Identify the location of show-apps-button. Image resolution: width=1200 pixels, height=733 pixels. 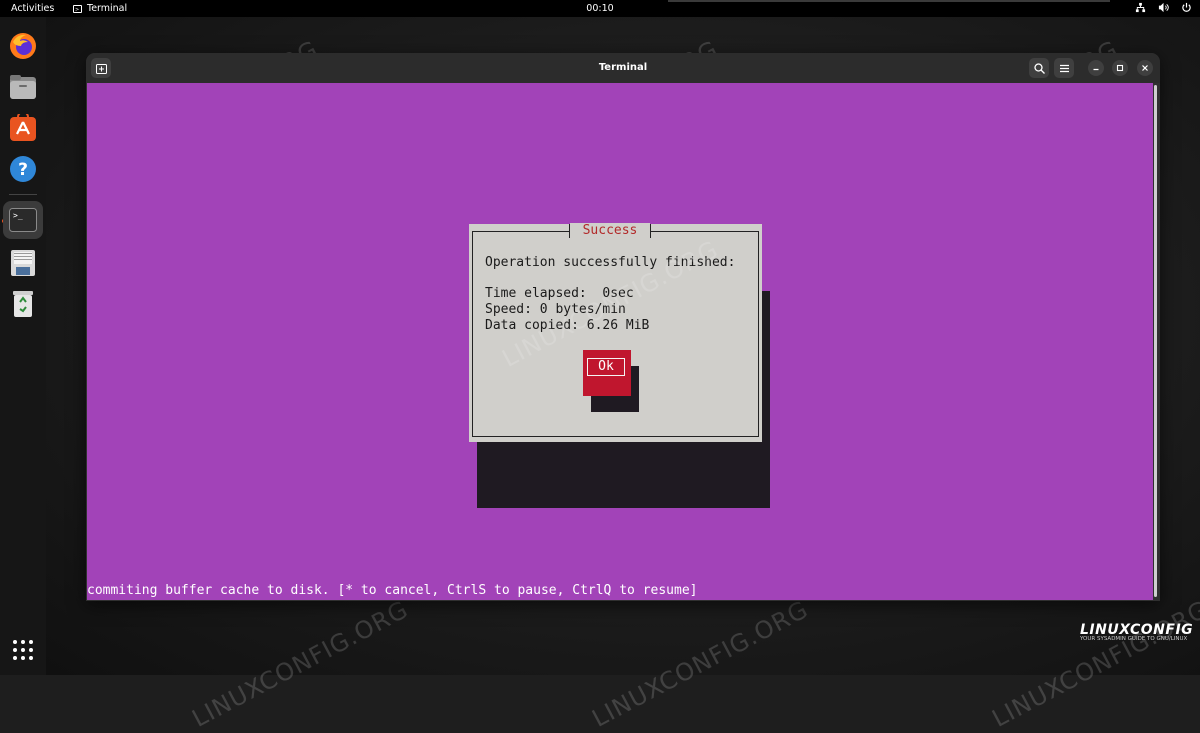
(23, 650).